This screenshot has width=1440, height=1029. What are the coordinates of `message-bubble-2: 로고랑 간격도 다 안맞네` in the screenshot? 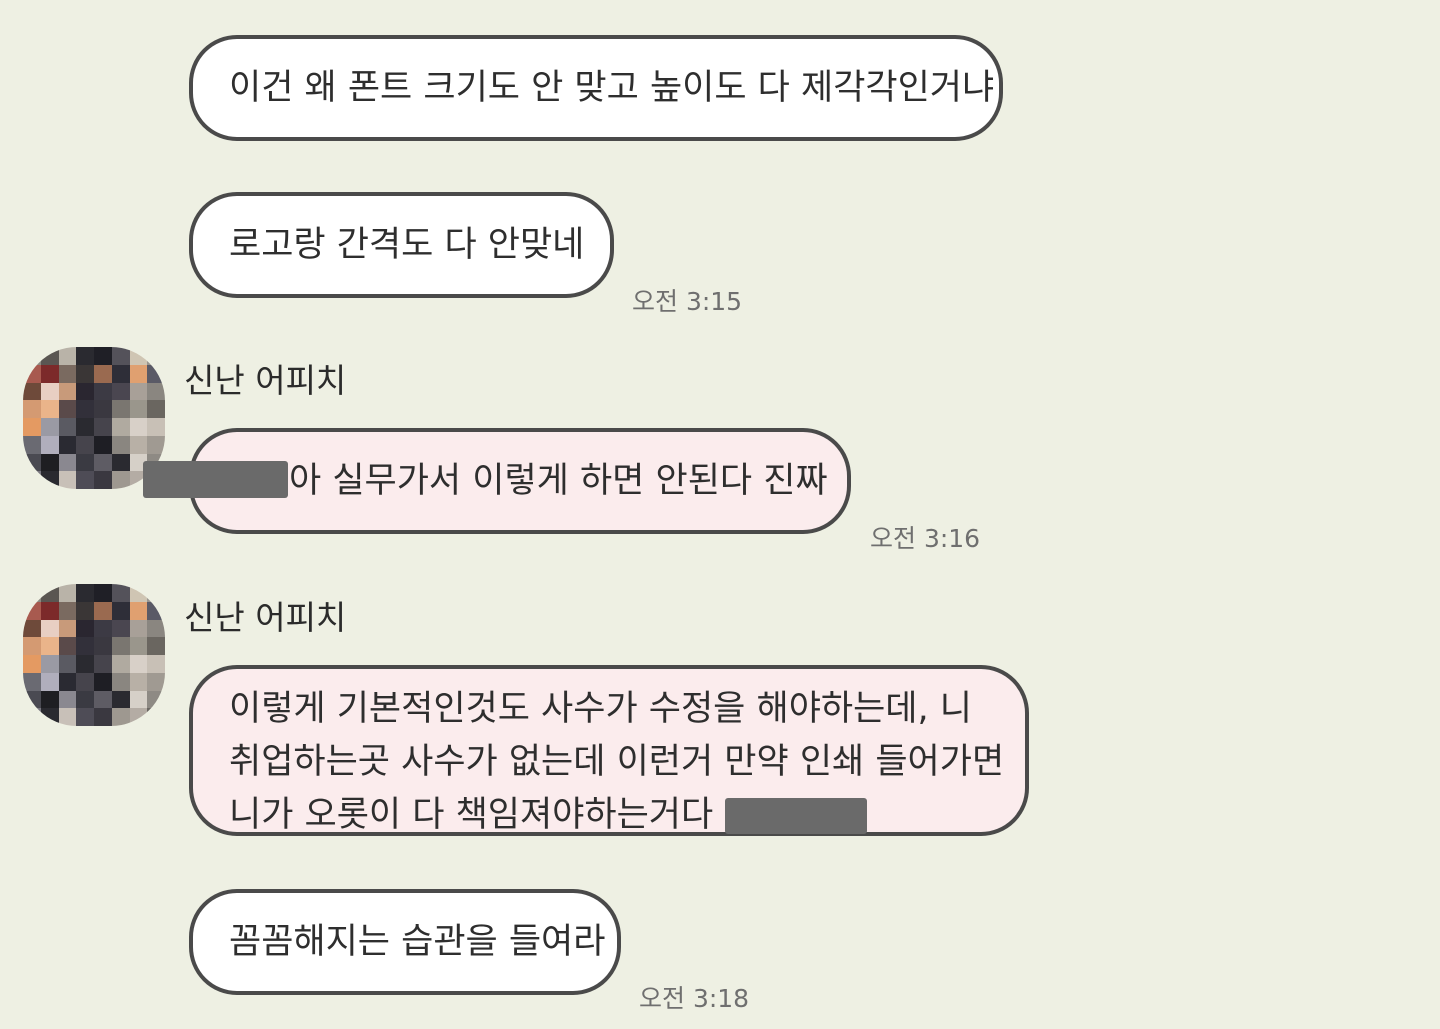 It's located at (401, 245).